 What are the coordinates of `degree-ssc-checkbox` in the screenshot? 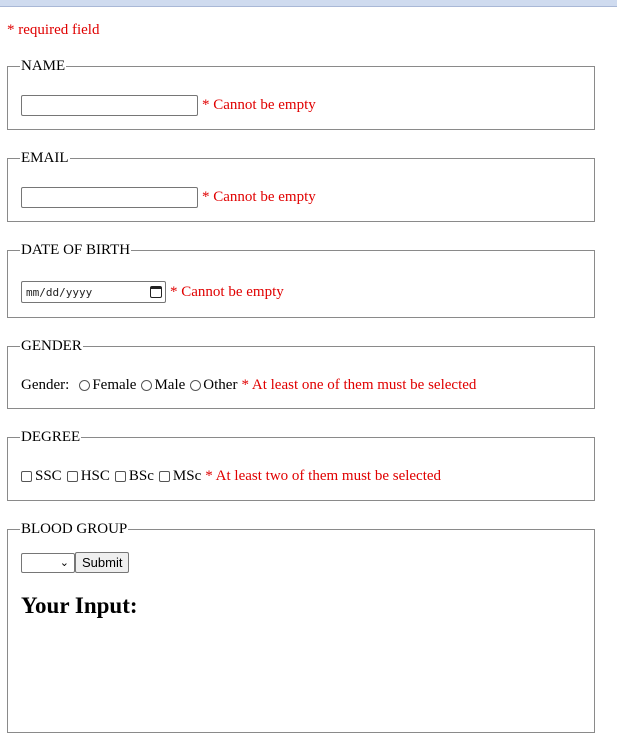 It's located at (26, 476).